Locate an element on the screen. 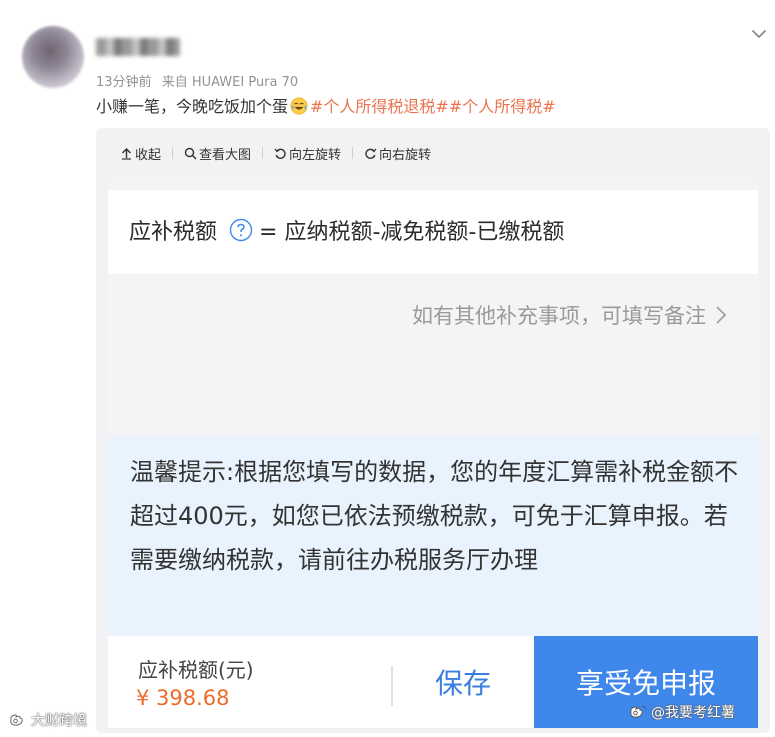 Image resolution: width=775 pixels, height=737 pixels. username-blurred is located at coordinates (138, 47).